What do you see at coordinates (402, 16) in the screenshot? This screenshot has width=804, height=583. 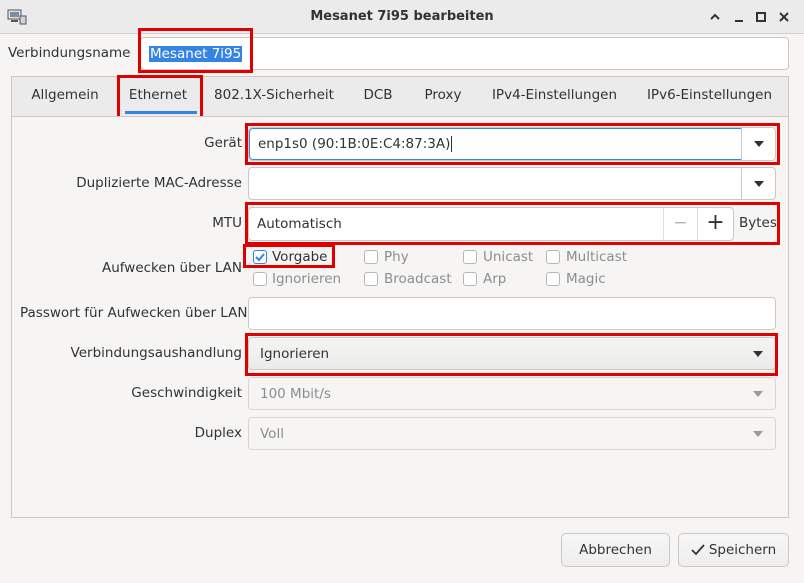 I see `window-title: Mesanet 7i95 bearbeiten` at bounding box center [402, 16].